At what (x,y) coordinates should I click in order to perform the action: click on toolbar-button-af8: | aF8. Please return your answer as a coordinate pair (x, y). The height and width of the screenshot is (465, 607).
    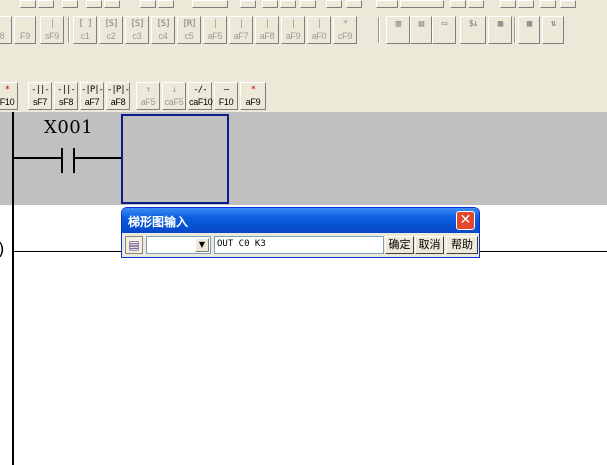
    Looking at the image, I should click on (267, 30).